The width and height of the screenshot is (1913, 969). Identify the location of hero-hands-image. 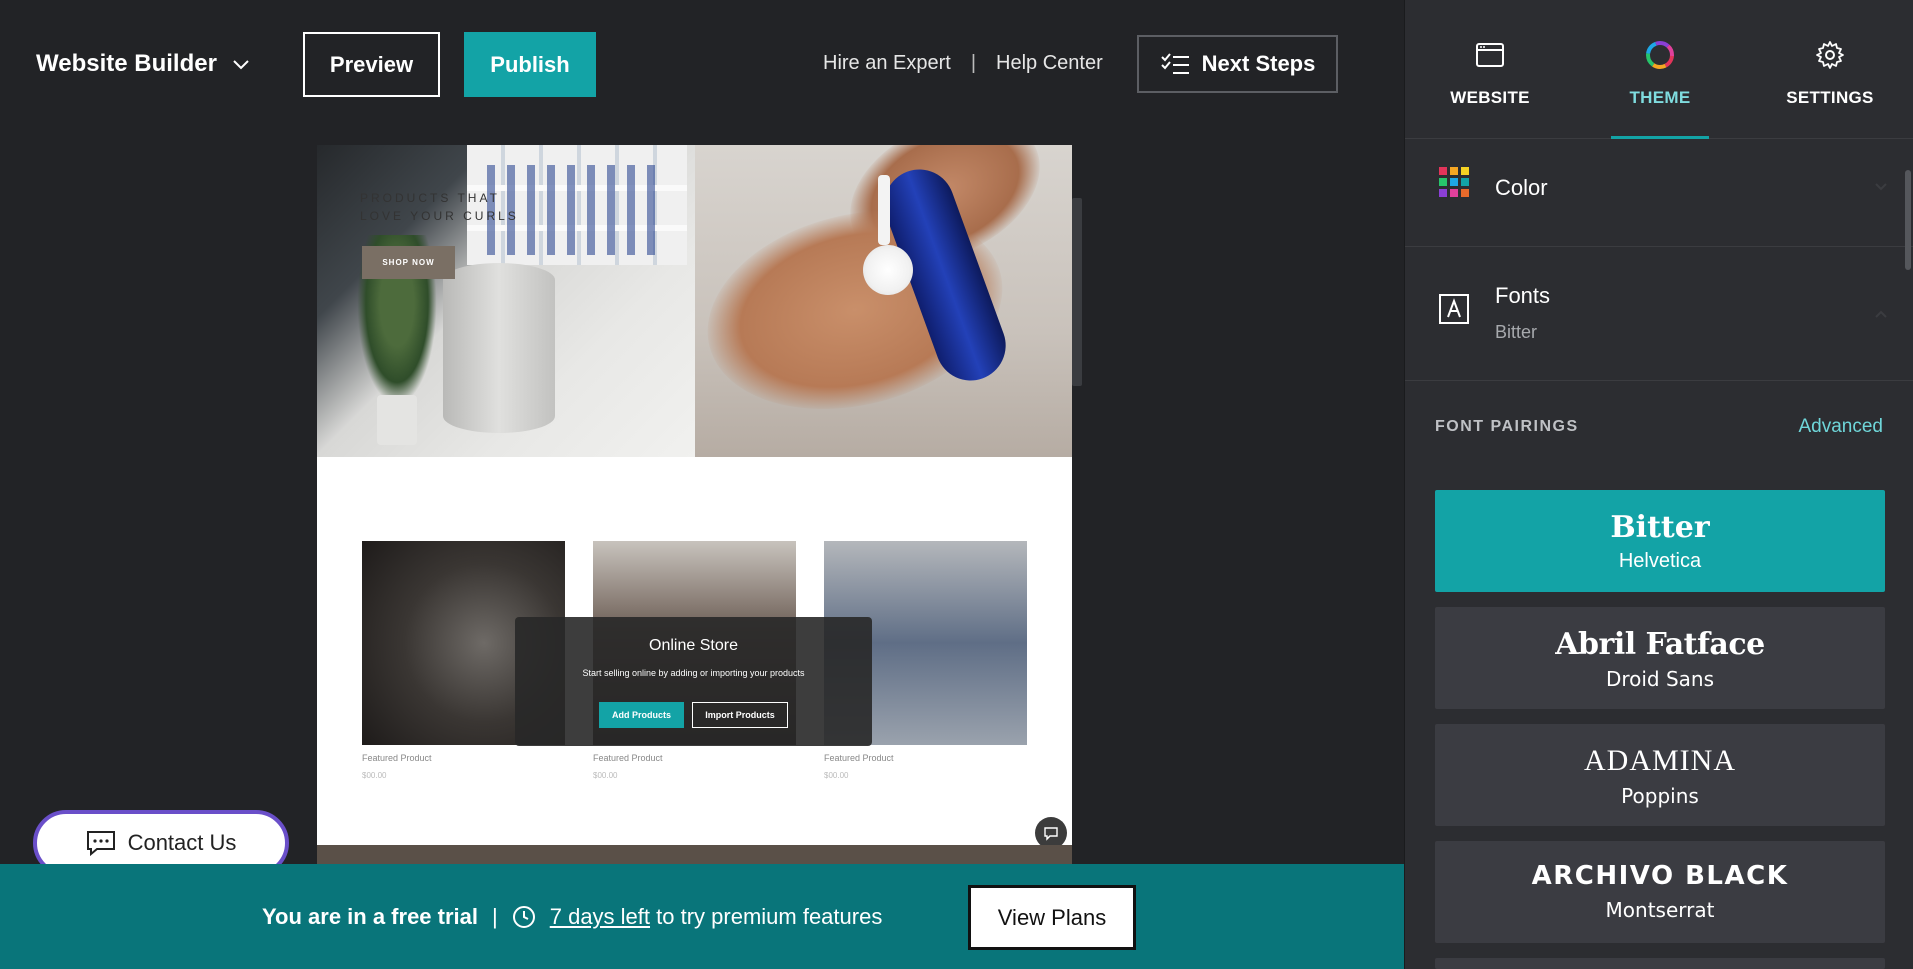
(879, 301).